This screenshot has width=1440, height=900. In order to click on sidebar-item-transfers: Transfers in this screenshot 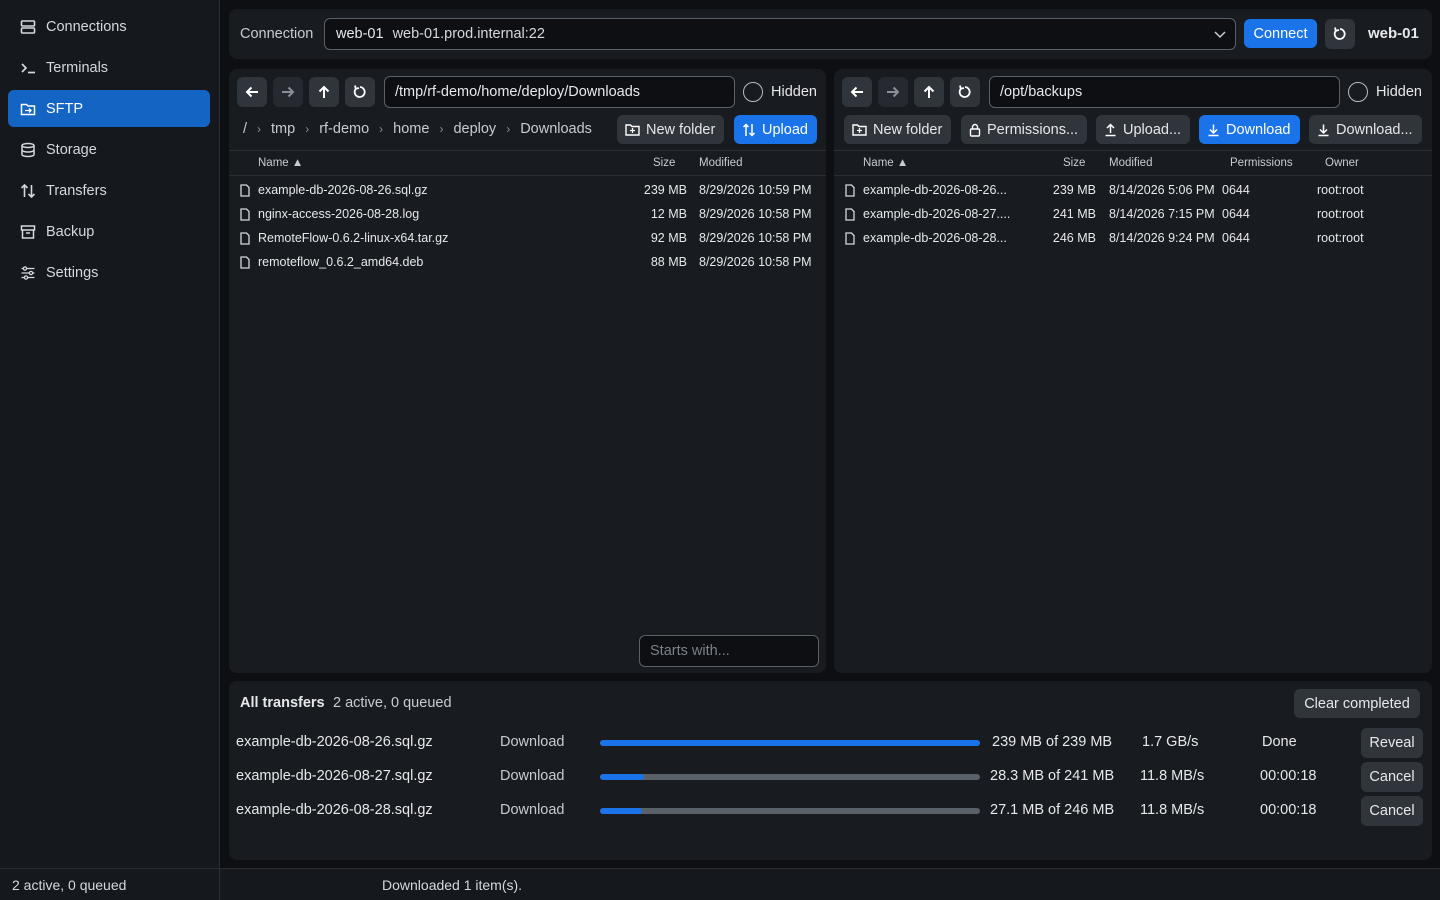, I will do `click(109, 190)`.